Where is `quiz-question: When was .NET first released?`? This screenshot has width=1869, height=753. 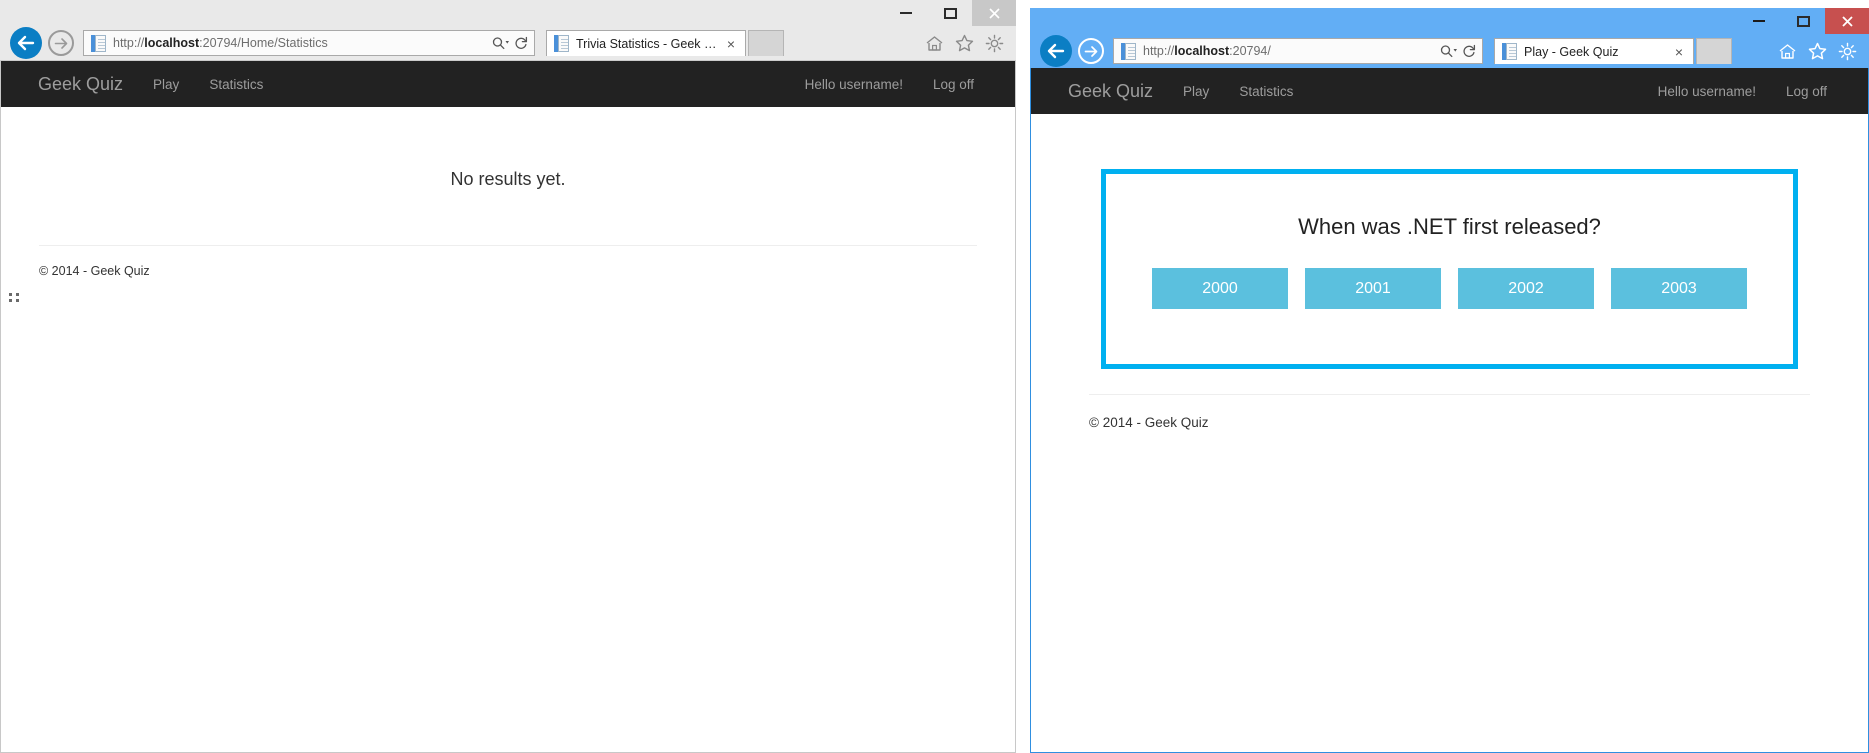 quiz-question: When was .NET first released? is located at coordinates (1449, 226).